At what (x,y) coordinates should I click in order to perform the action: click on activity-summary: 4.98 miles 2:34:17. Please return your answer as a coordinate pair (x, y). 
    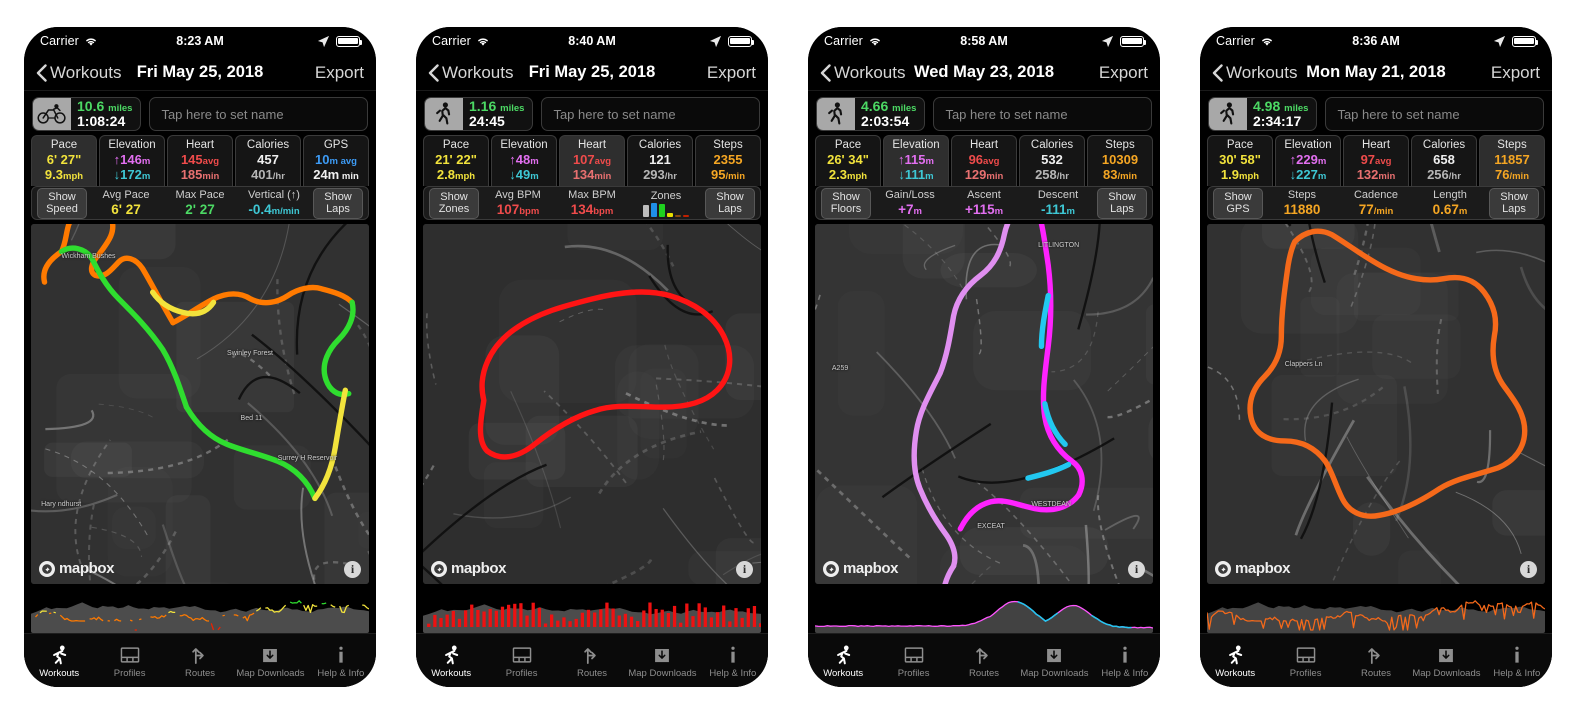
    Looking at the image, I should click on (1263, 114).